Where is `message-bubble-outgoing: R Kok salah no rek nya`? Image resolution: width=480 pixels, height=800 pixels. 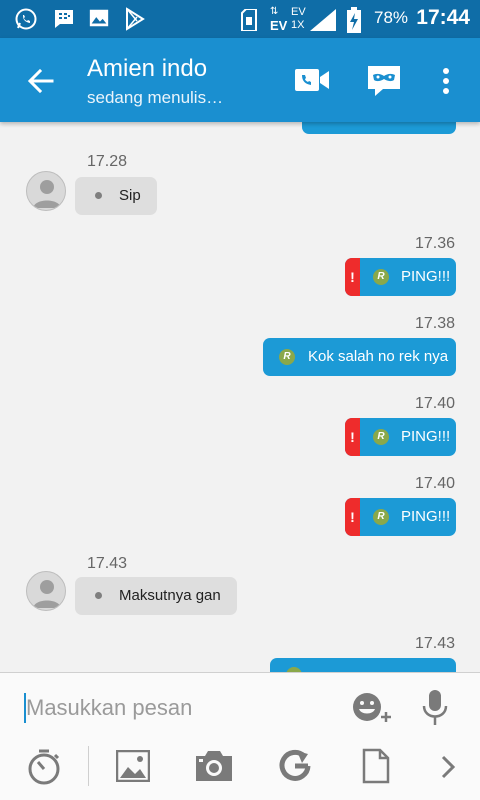 message-bubble-outgoing: R Kok salah no rek nya is located at coordinates (359, 357).